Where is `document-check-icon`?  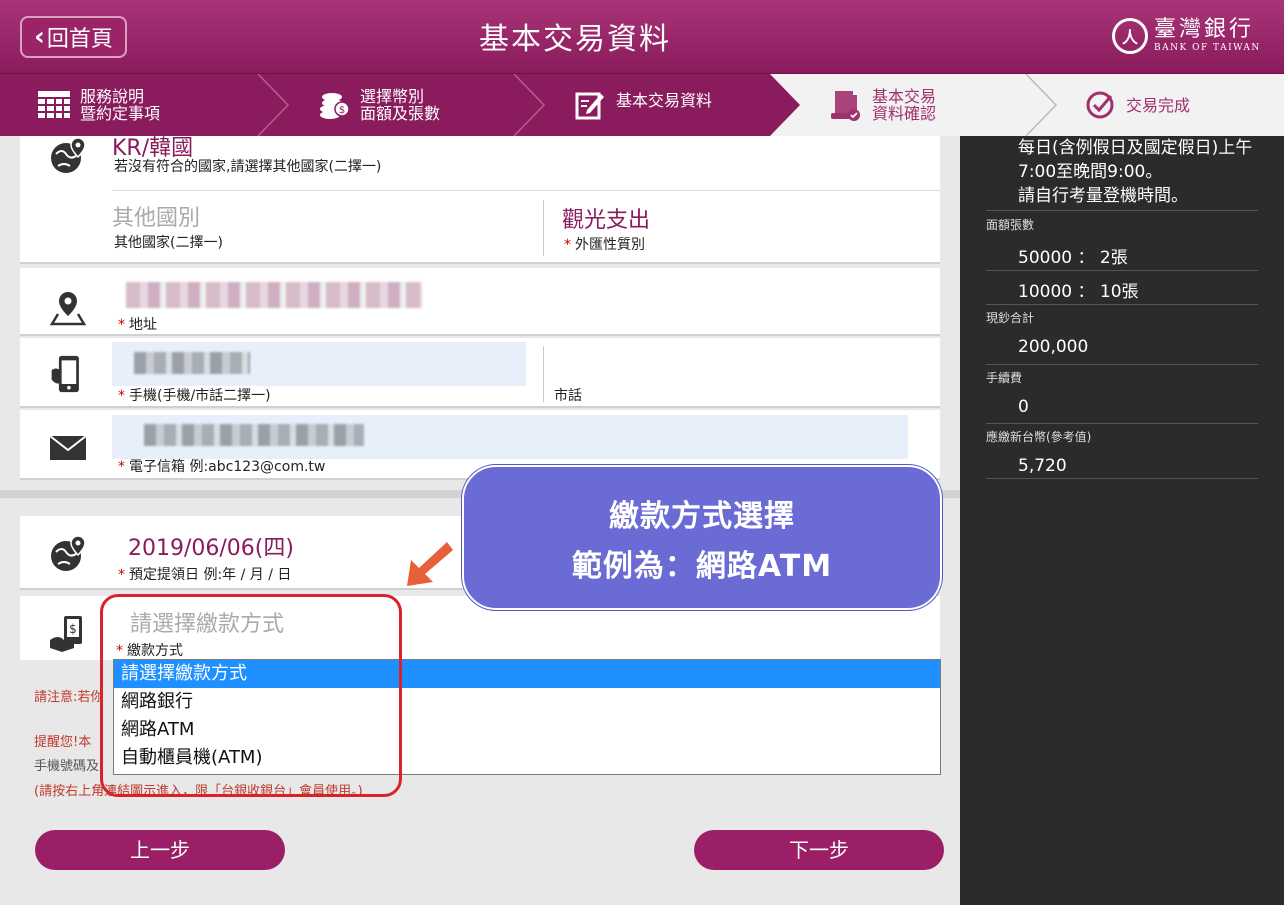
document-check-icon is located at coordinates (846, 105).